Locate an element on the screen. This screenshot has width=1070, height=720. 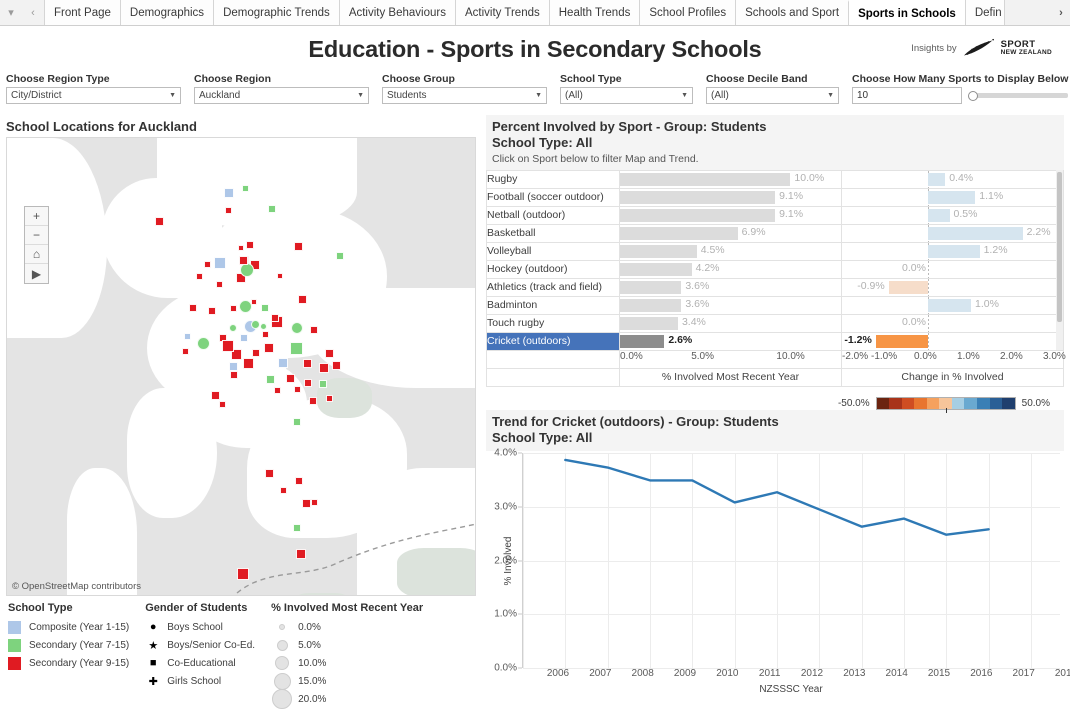
zoom-in-icon: + is located at coordinates (36, 216).